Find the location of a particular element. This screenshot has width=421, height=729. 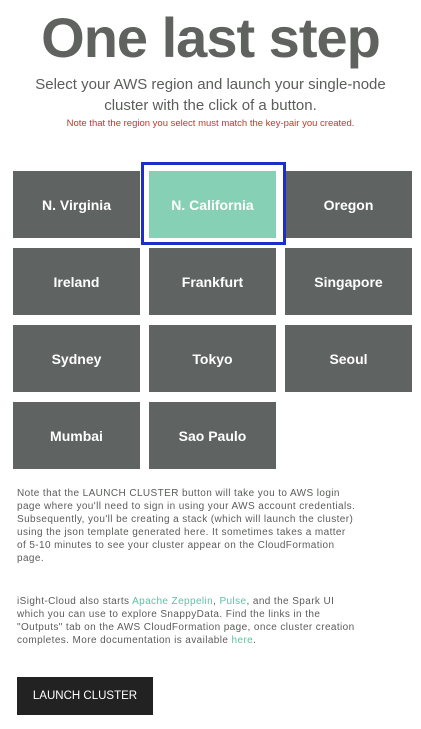

launch-cluster-button: LAUNCH CLUSTER is located at coordinates (85, 696).